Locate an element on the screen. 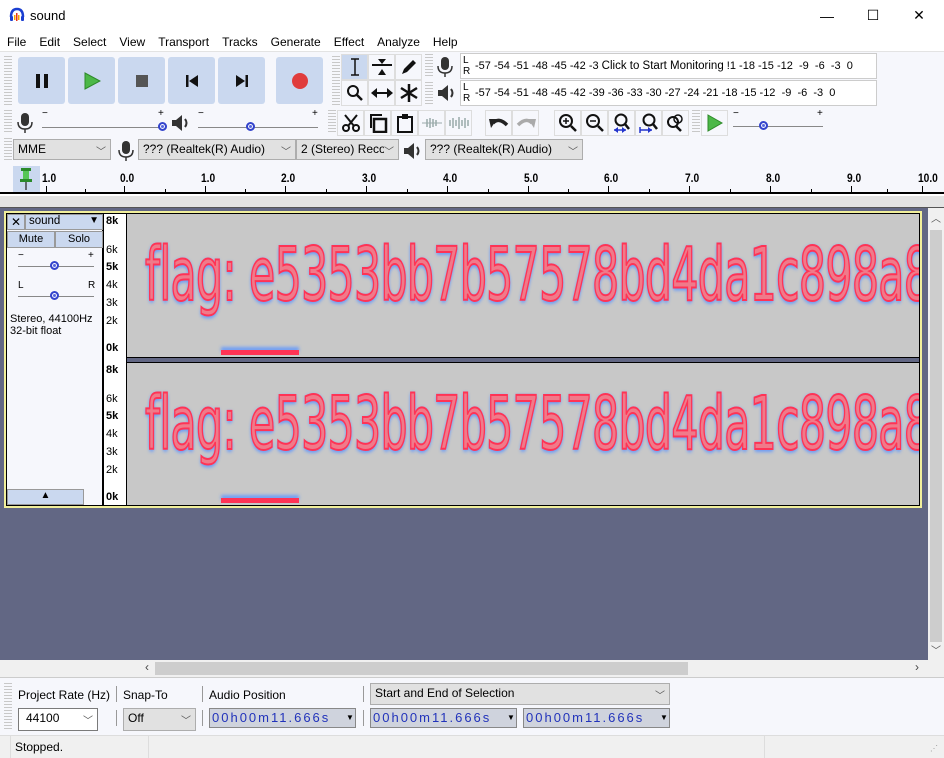  play-button is located at coordinates (91, 80).